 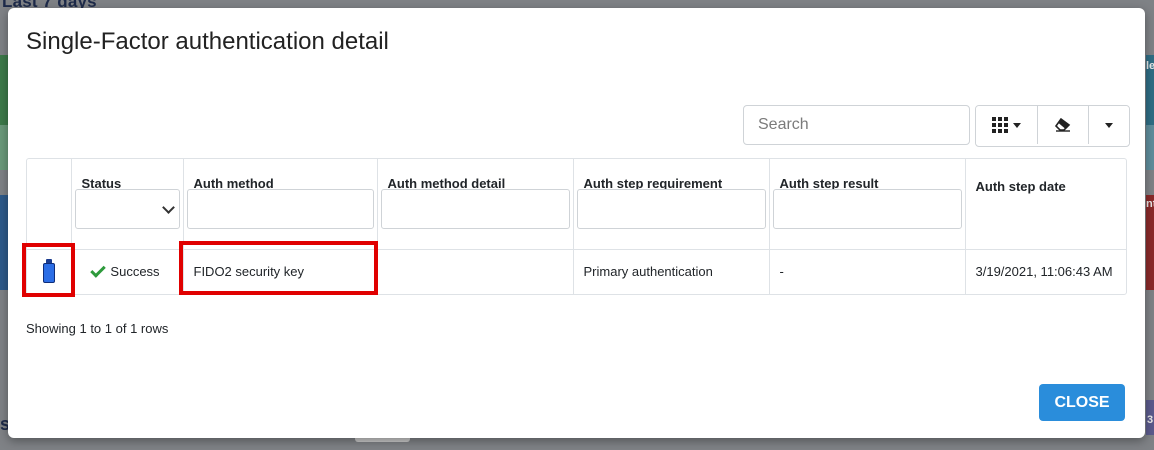 I want to click on result-filter-input, so click(x=867, y=209).